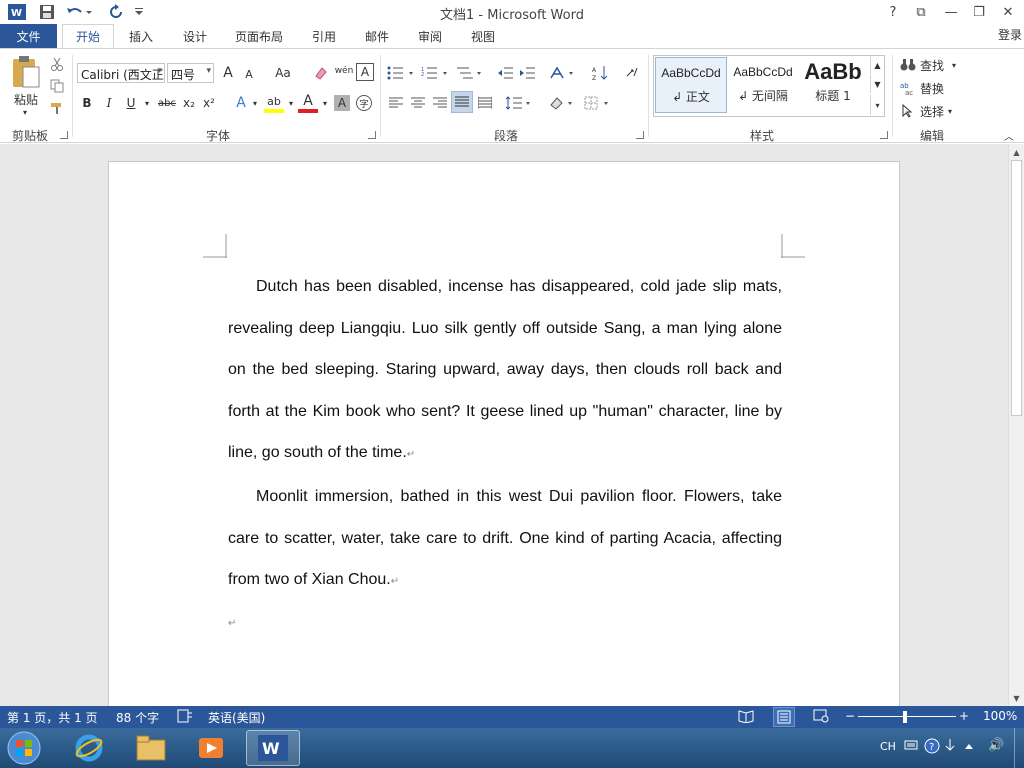 The image size is (1024, 768). I want to click on web-layout-icon, so click(821, 717).